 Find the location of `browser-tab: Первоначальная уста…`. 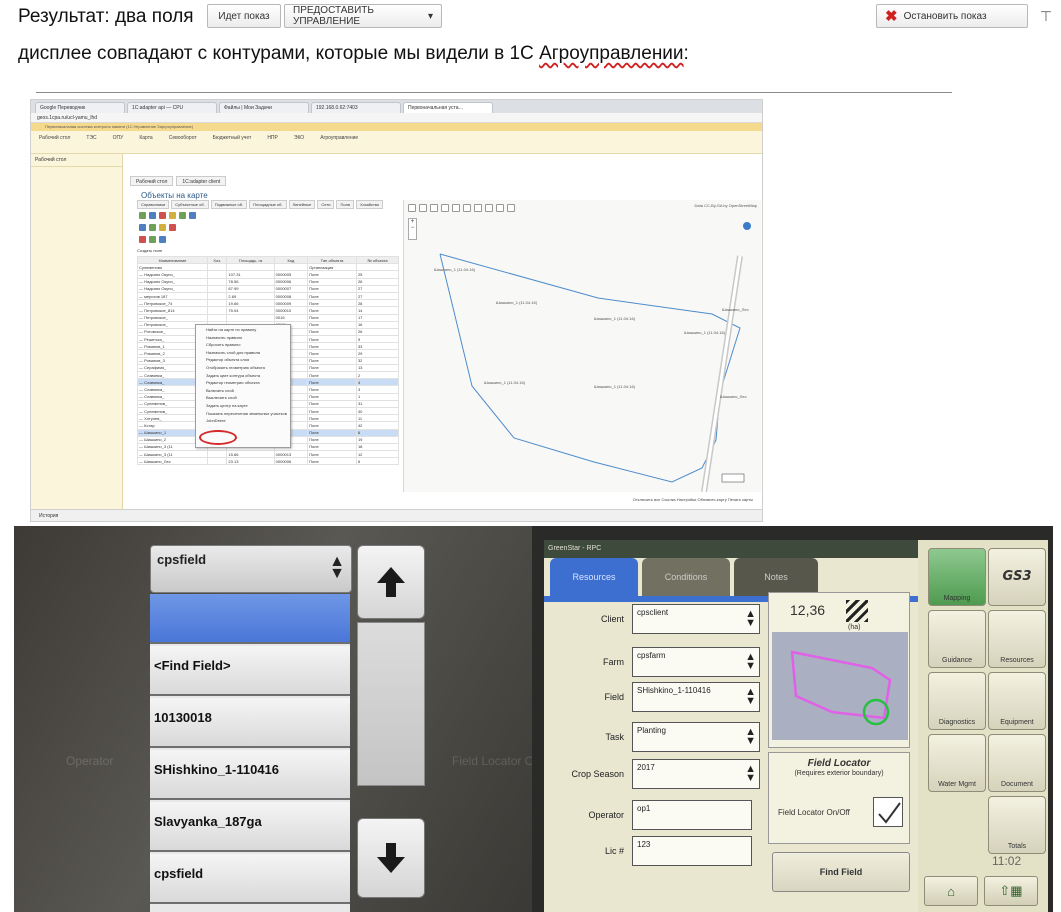

browser-tab: Первоначальная уста… is located at coordinates (448, 107).